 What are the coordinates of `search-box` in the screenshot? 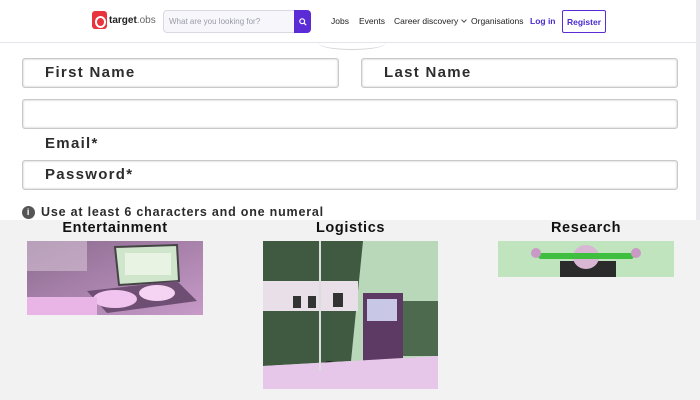 It's located at (237, 21).